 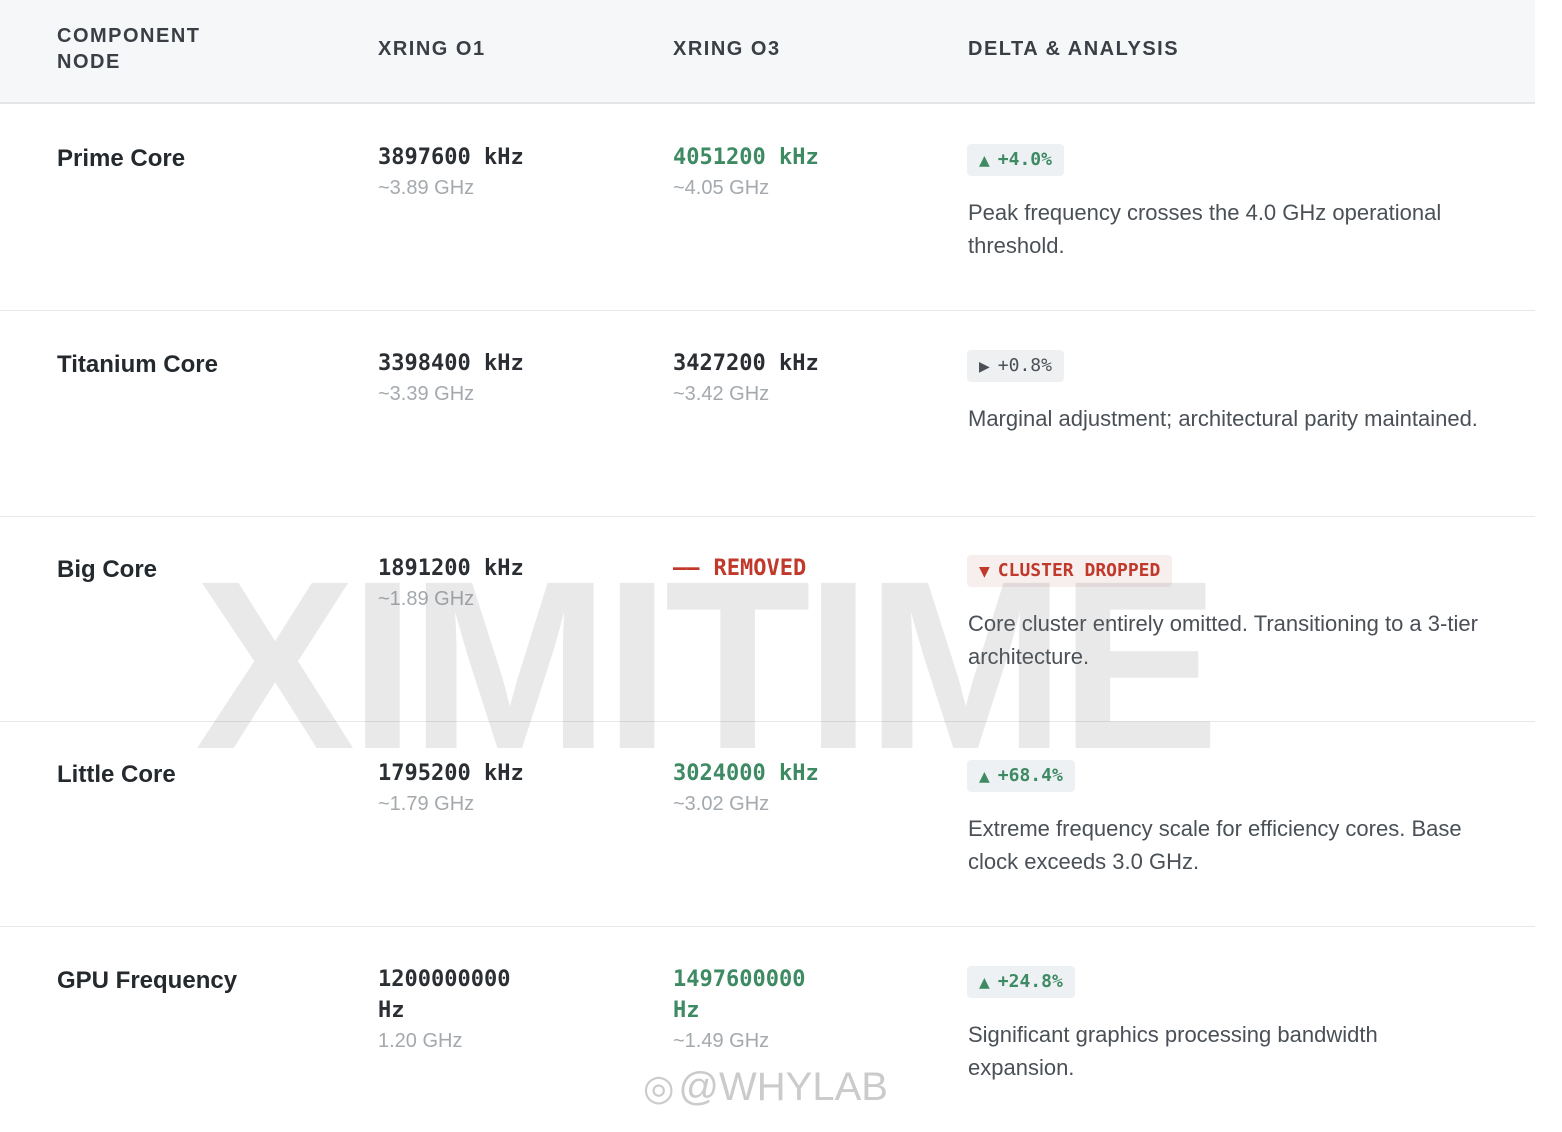 What do you see at coordinates (147, 980) in the screenshot?
I see `row-name: GPU Frequency` at bounding box center [147, 980].